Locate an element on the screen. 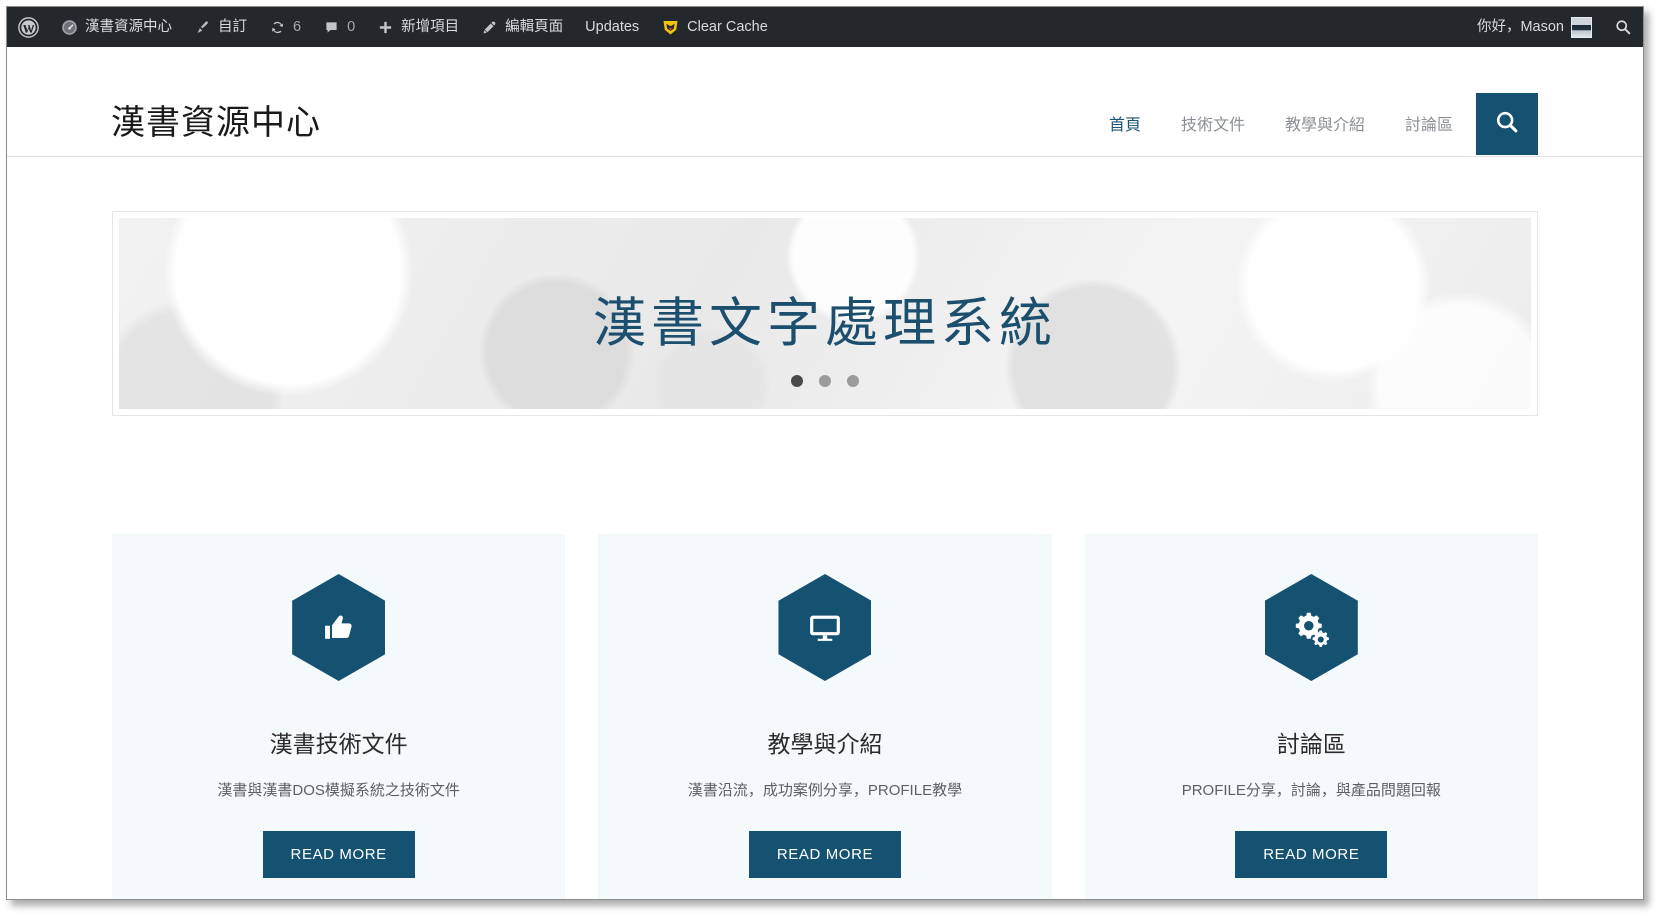  feature-card-tutorials: 教學與介紹 漢書沿流，成功案例分享，PROFILE教學 READ MORE is located at coordinates (825, 716).